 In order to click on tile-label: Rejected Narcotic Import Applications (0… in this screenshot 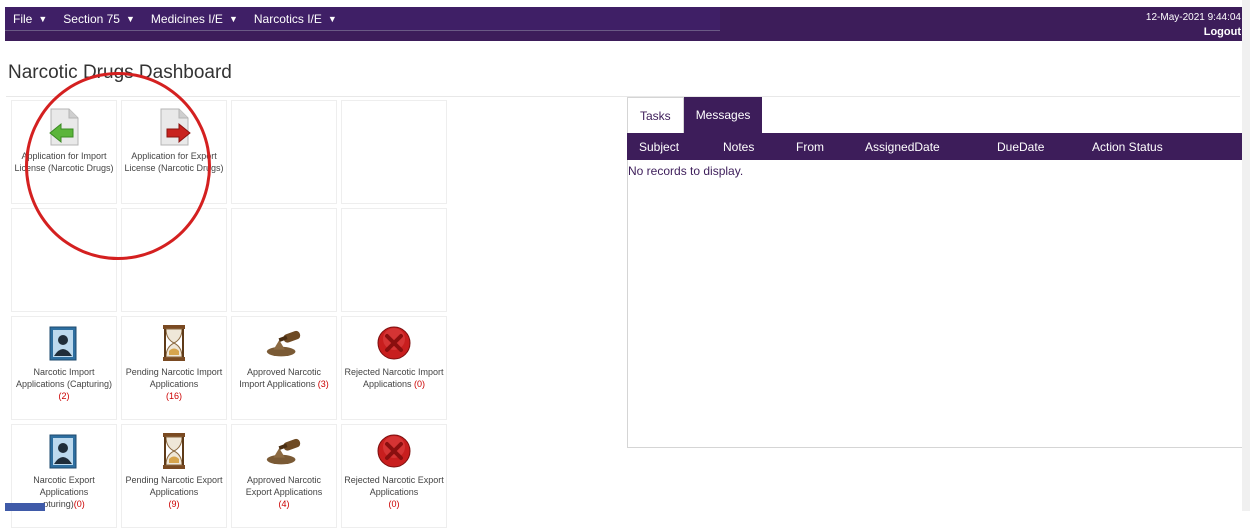, I will do `click(394, 378)`.